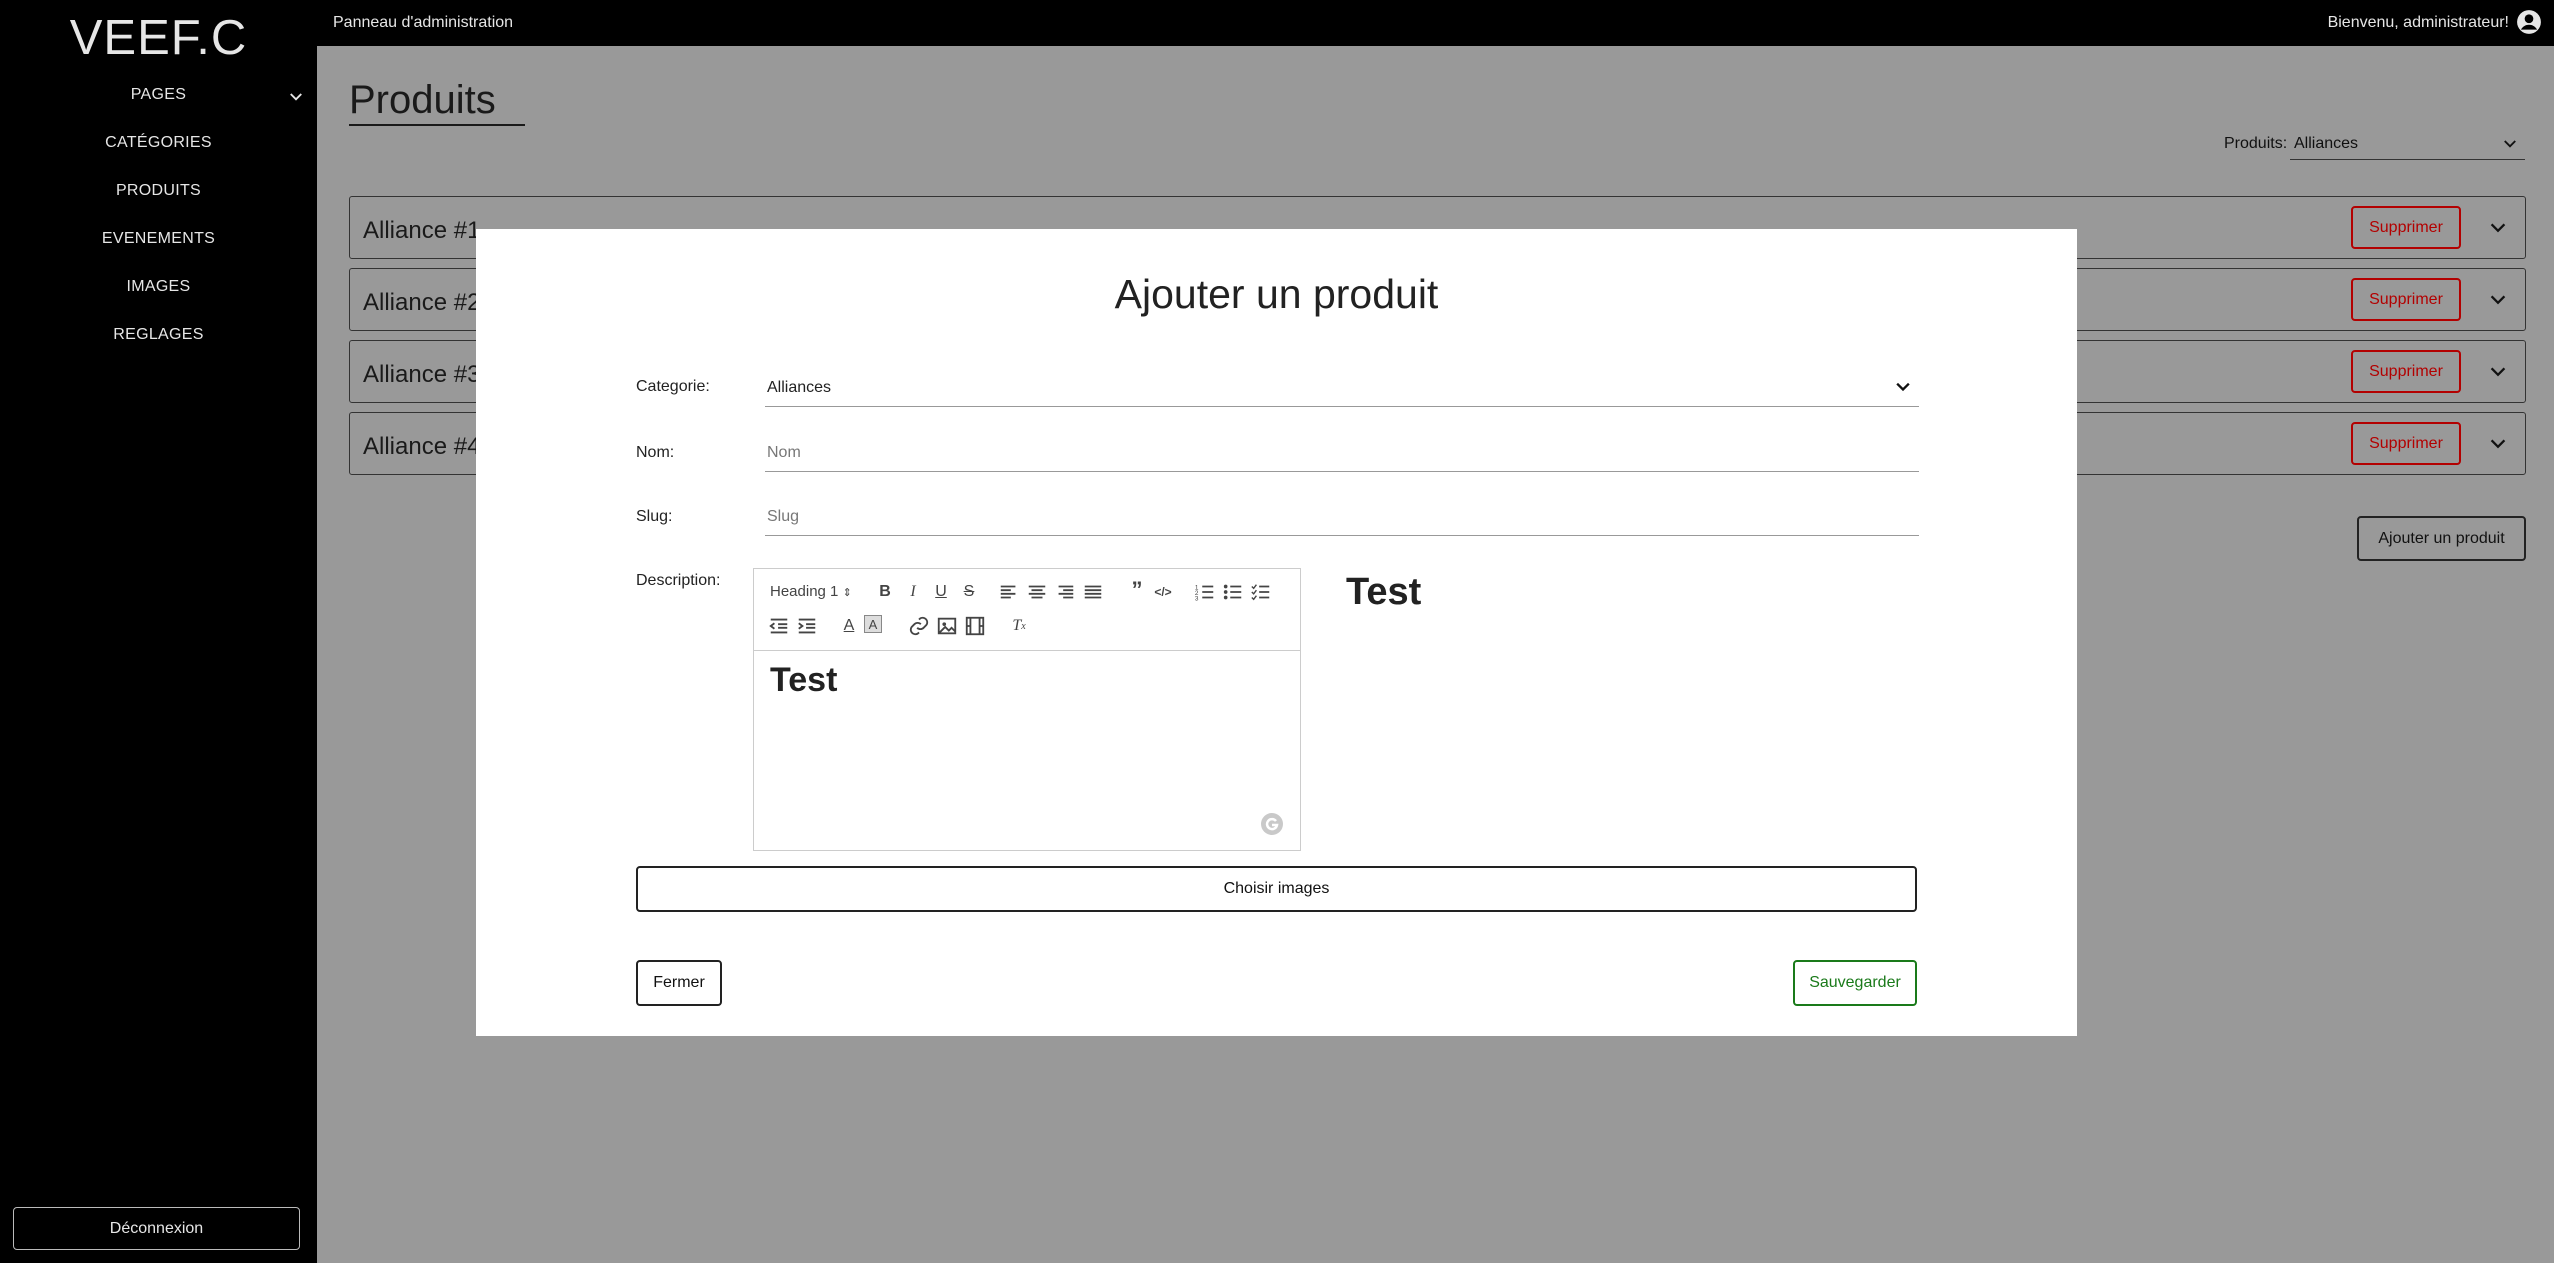 The height and width of the screenshot is (1263, 2554). I want to click on blockquote-icon: ”, so click(1137, 589).